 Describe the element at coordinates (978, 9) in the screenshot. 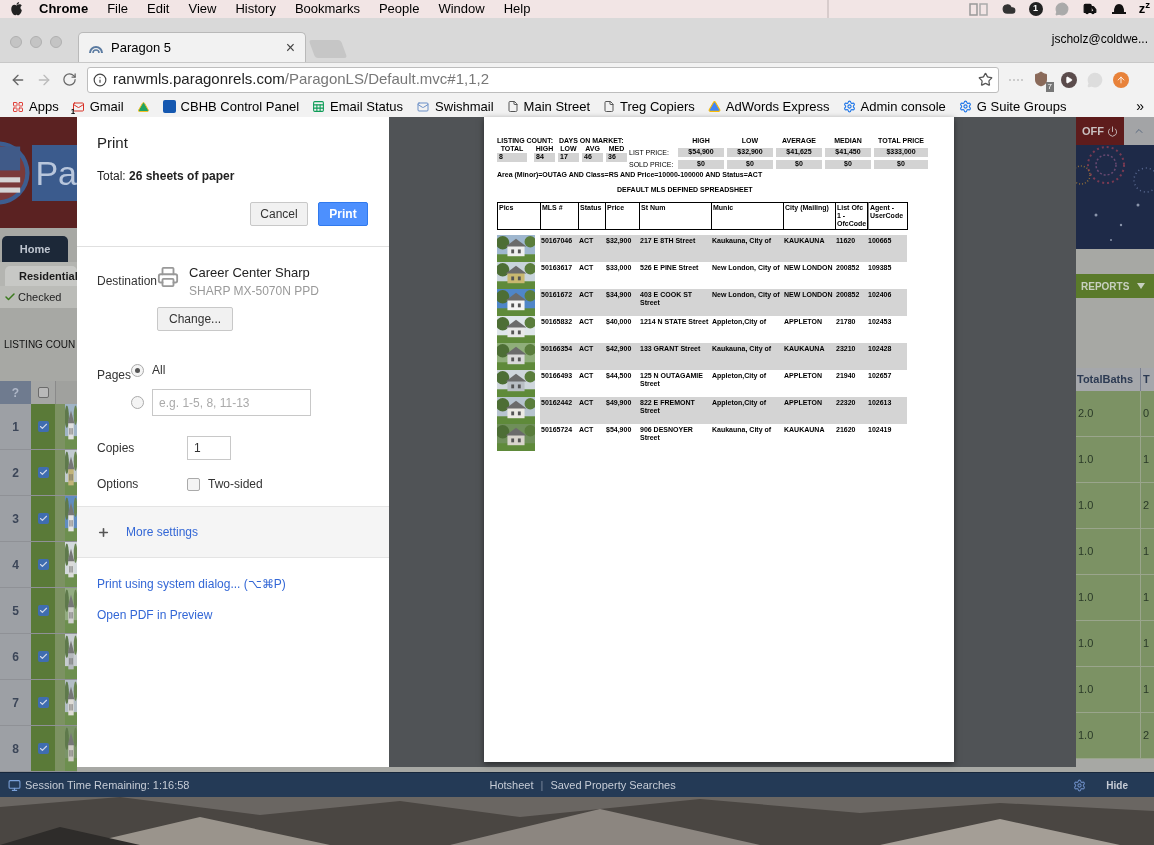

I see `rr-logo-icon` at that location.